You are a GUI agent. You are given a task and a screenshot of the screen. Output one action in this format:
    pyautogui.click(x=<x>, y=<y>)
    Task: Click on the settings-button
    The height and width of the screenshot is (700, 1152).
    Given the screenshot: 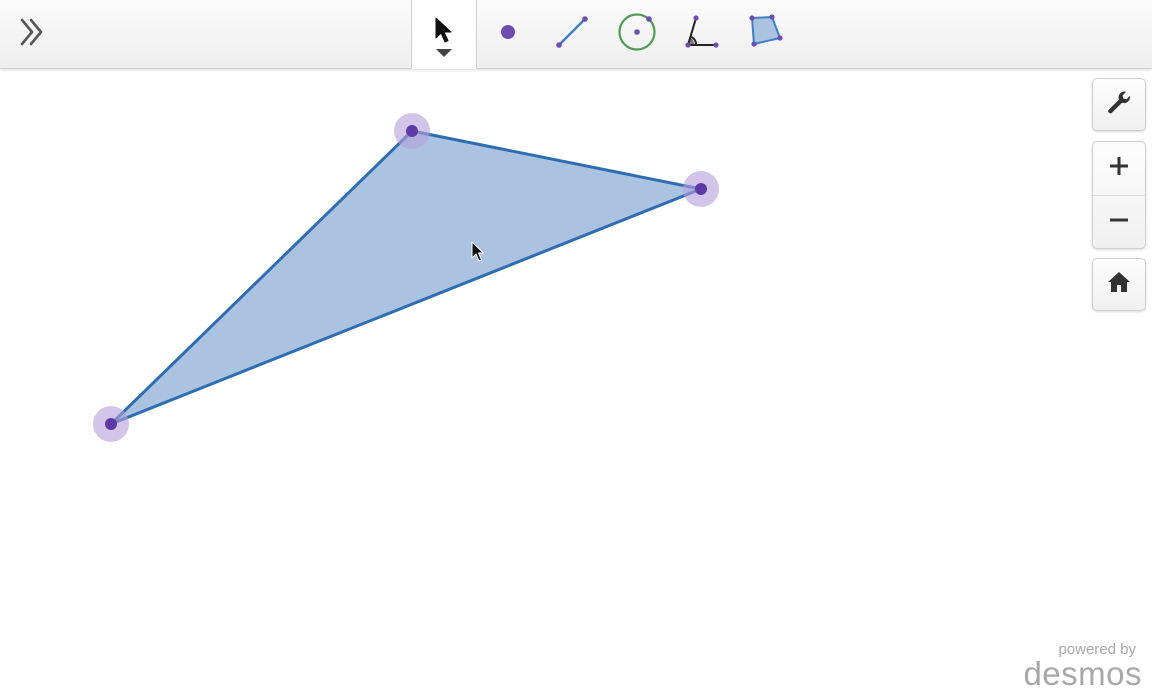 What is the action you would take?
    pyautogui.click(x=1119, y=104)
    